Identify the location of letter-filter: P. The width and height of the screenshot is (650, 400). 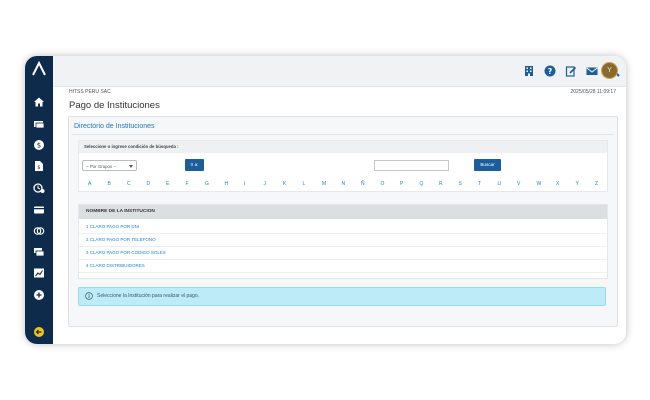
(401, 184).